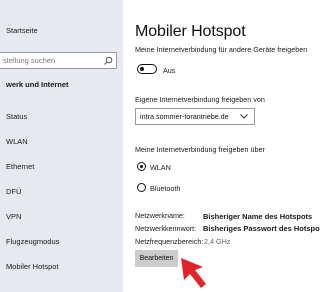 The width and height of the screenshot is (320, 292). Describe the element at coordinates (258, 216) in the screenshot. I see `network-name-value: Bisheriger Name des Hotspots` at that location.